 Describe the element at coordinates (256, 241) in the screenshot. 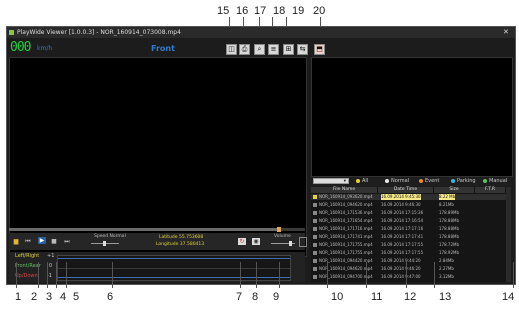

I see `capture-icon: ◉` at that location.